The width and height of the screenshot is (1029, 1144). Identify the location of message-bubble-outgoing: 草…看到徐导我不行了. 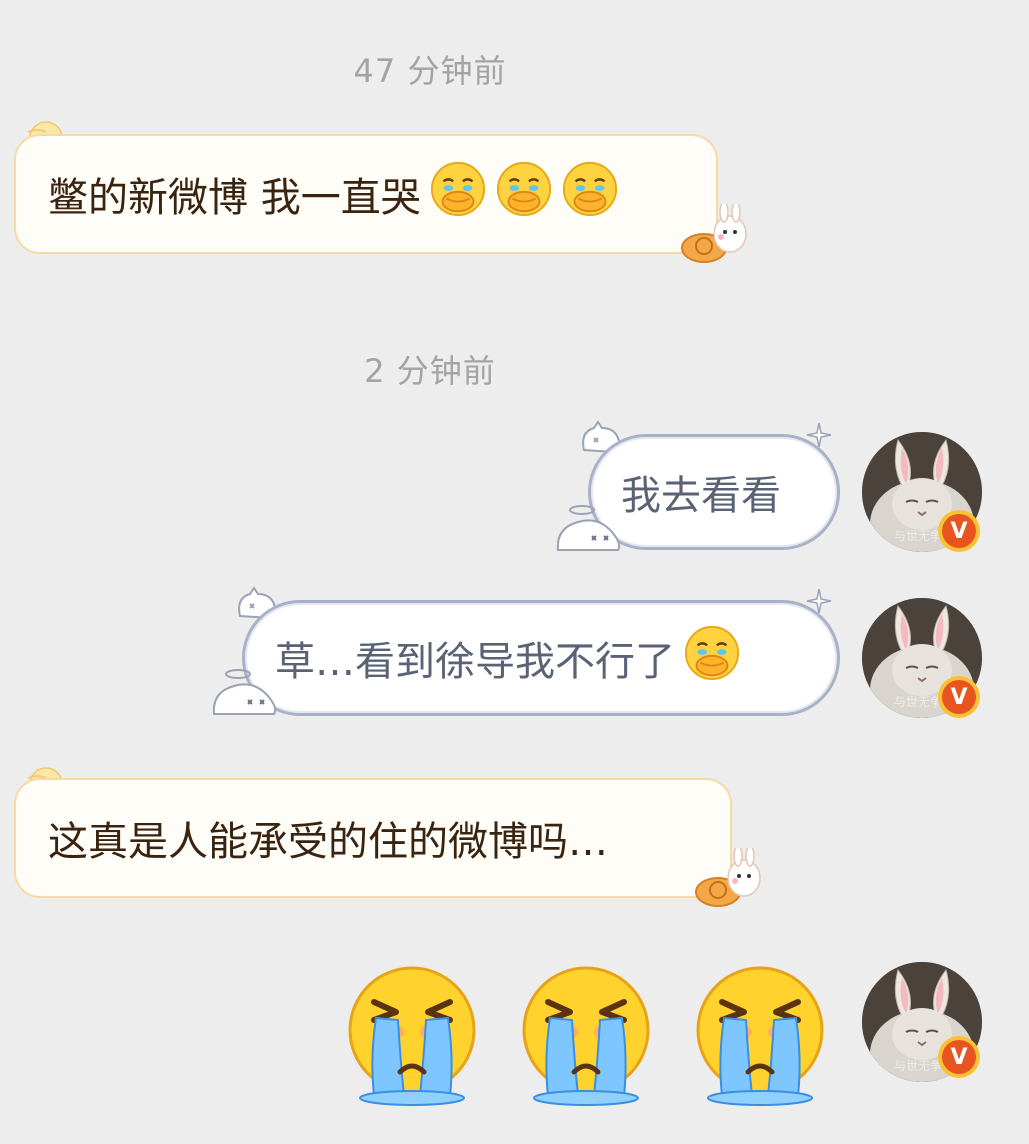
(541, 658).